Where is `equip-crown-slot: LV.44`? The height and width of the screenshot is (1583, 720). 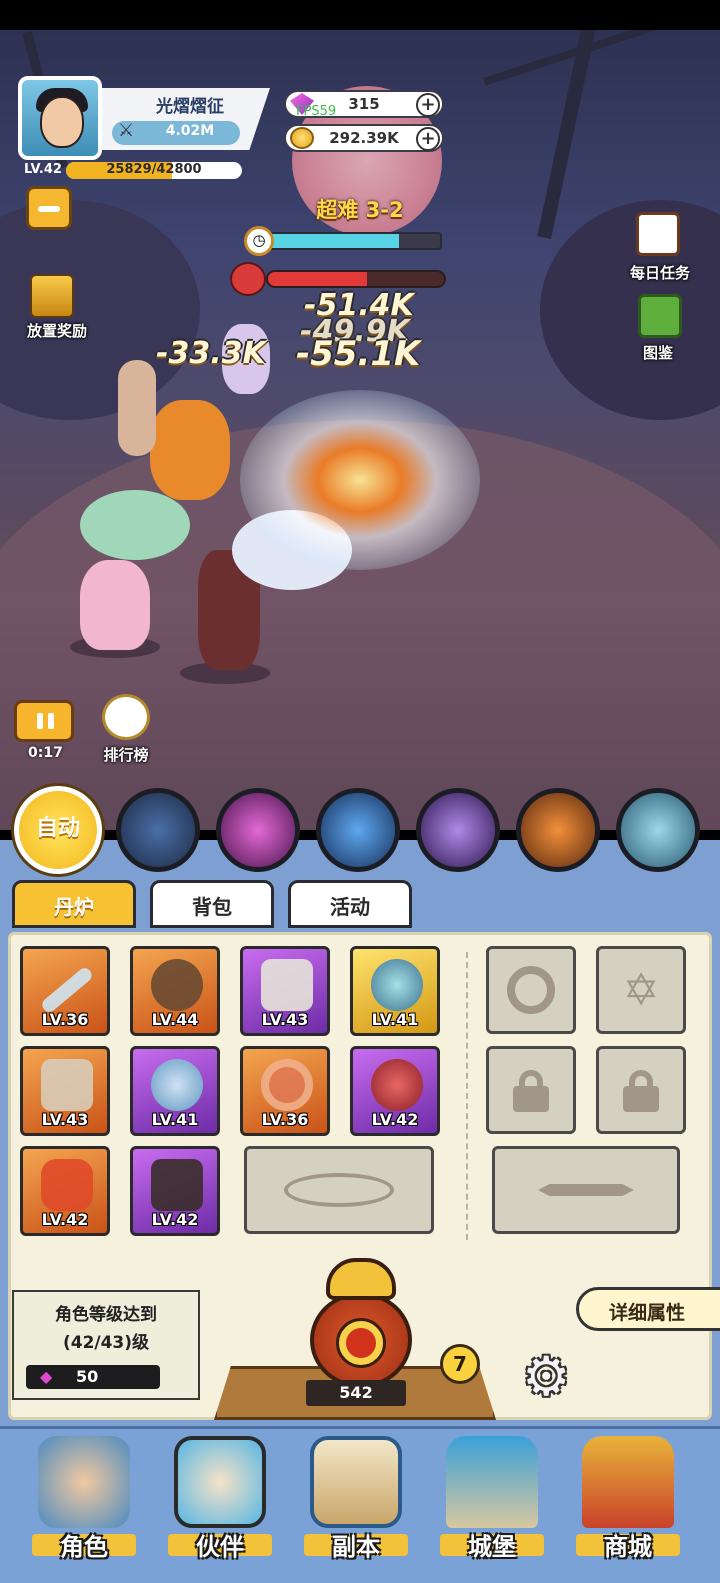
equip-crown-slot: LV.44 is located at coordinates (175, 991).